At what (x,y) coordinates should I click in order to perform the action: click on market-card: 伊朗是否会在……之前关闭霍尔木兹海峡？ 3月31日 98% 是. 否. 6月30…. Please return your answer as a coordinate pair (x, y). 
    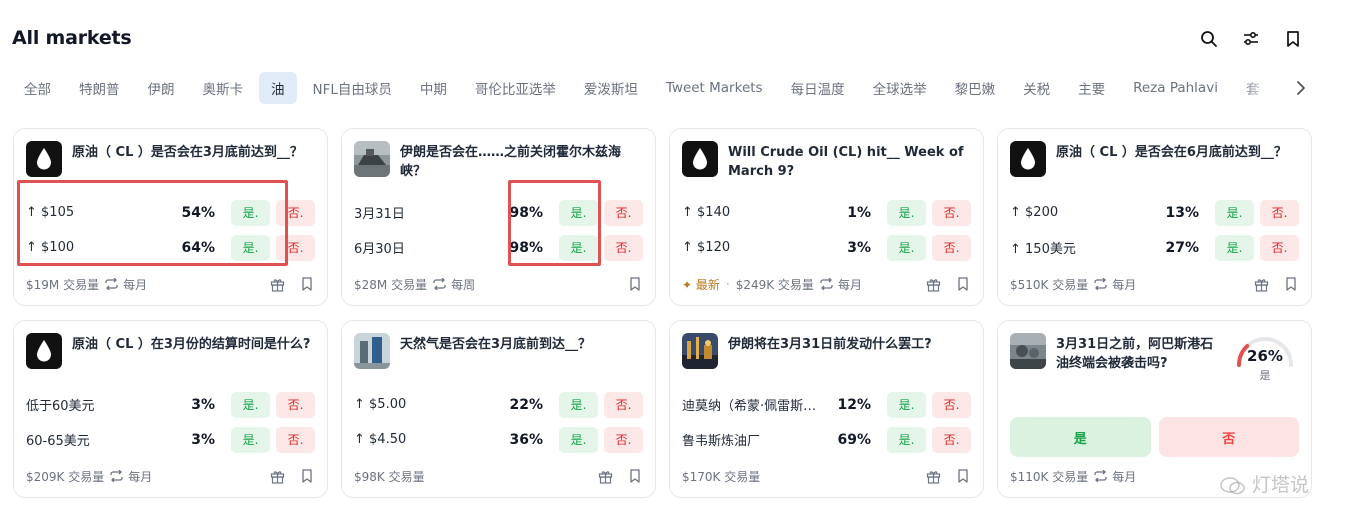
    Looking at the image, I should click on (498, 217).